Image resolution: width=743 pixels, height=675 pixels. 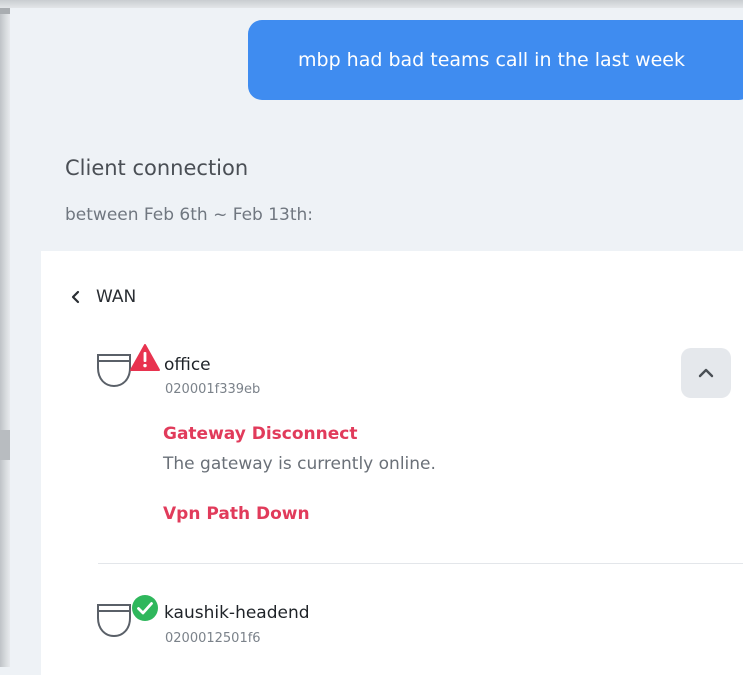 What do you see at coordinates (213, 389) in the screenshot?
I see `gateway-id: 020001f339eb` at bounding box center [213, 389].